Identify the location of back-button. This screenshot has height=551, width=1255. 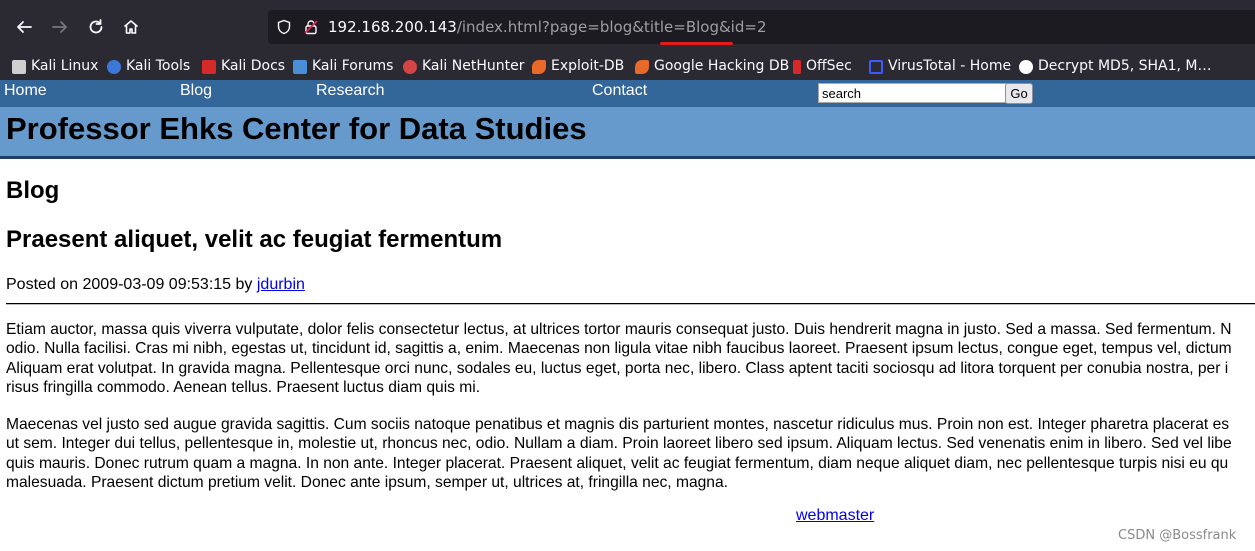
(24, 27).